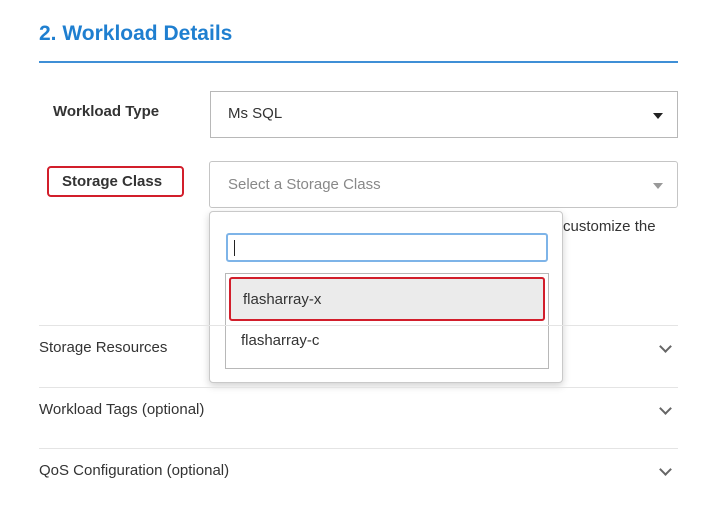  I want to click on accordion-label: Workload Tags (optional), so click(122, 409).